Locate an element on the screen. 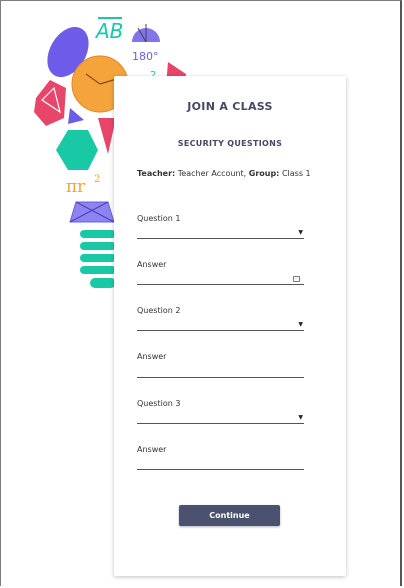 This screenshot has width=404, height=588. pi-text: πr is located at coordinates (76, 187).